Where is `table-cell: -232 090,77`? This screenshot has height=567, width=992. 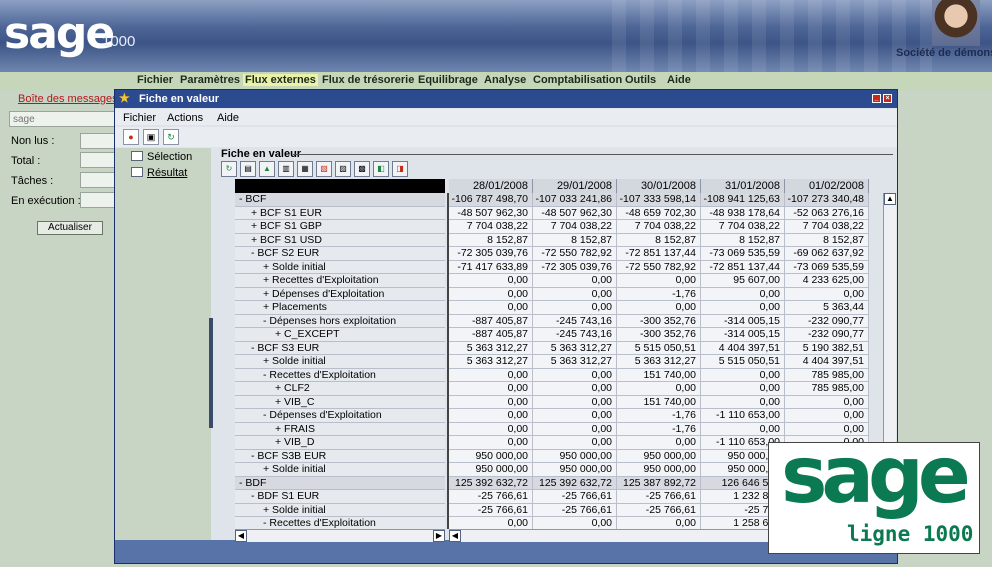
table-cell: -232 090,77 is located at coordinates (827, 321).